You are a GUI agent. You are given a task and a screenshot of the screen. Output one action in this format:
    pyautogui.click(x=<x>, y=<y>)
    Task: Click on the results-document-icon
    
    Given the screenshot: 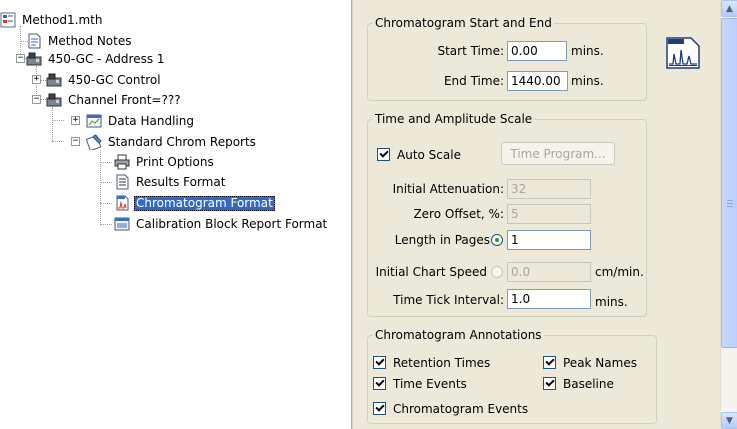 What is the action you would take?
    pyautogui.click(x=122, y=182)
    